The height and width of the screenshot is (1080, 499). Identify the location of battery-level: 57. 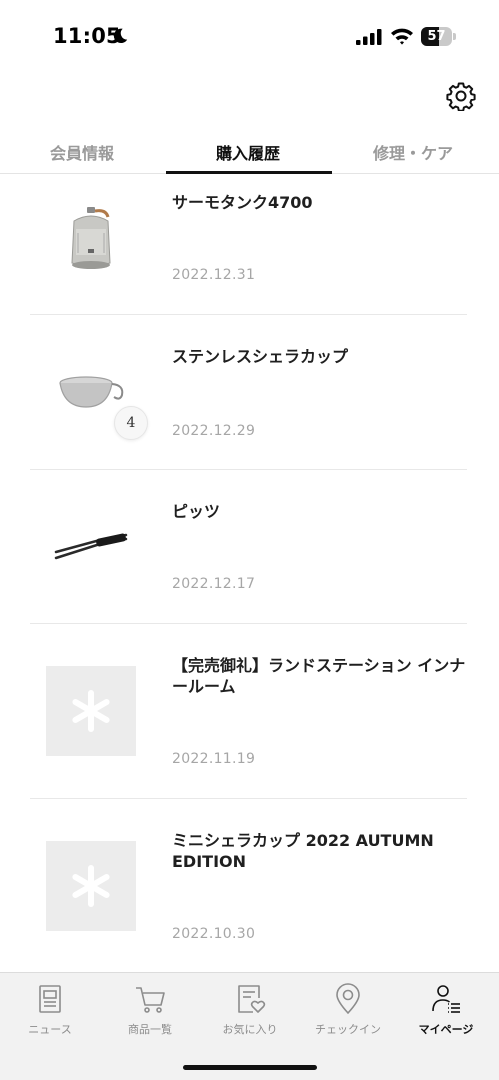
(436, 36).